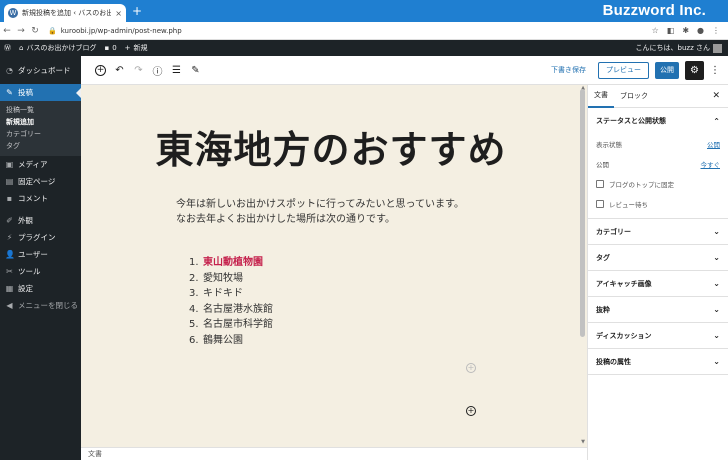 The image size is (728, 460). I want to click on circle-plus-icon: +, so click(100, 70).